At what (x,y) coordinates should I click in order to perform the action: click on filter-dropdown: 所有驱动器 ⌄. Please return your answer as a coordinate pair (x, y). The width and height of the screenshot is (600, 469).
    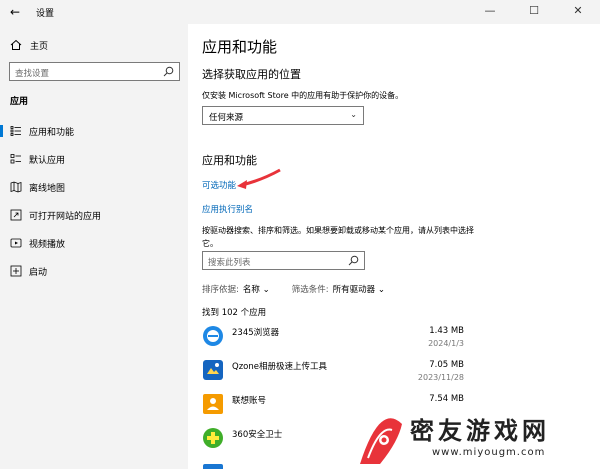
    Looking at the image, I should click on (359, 289).